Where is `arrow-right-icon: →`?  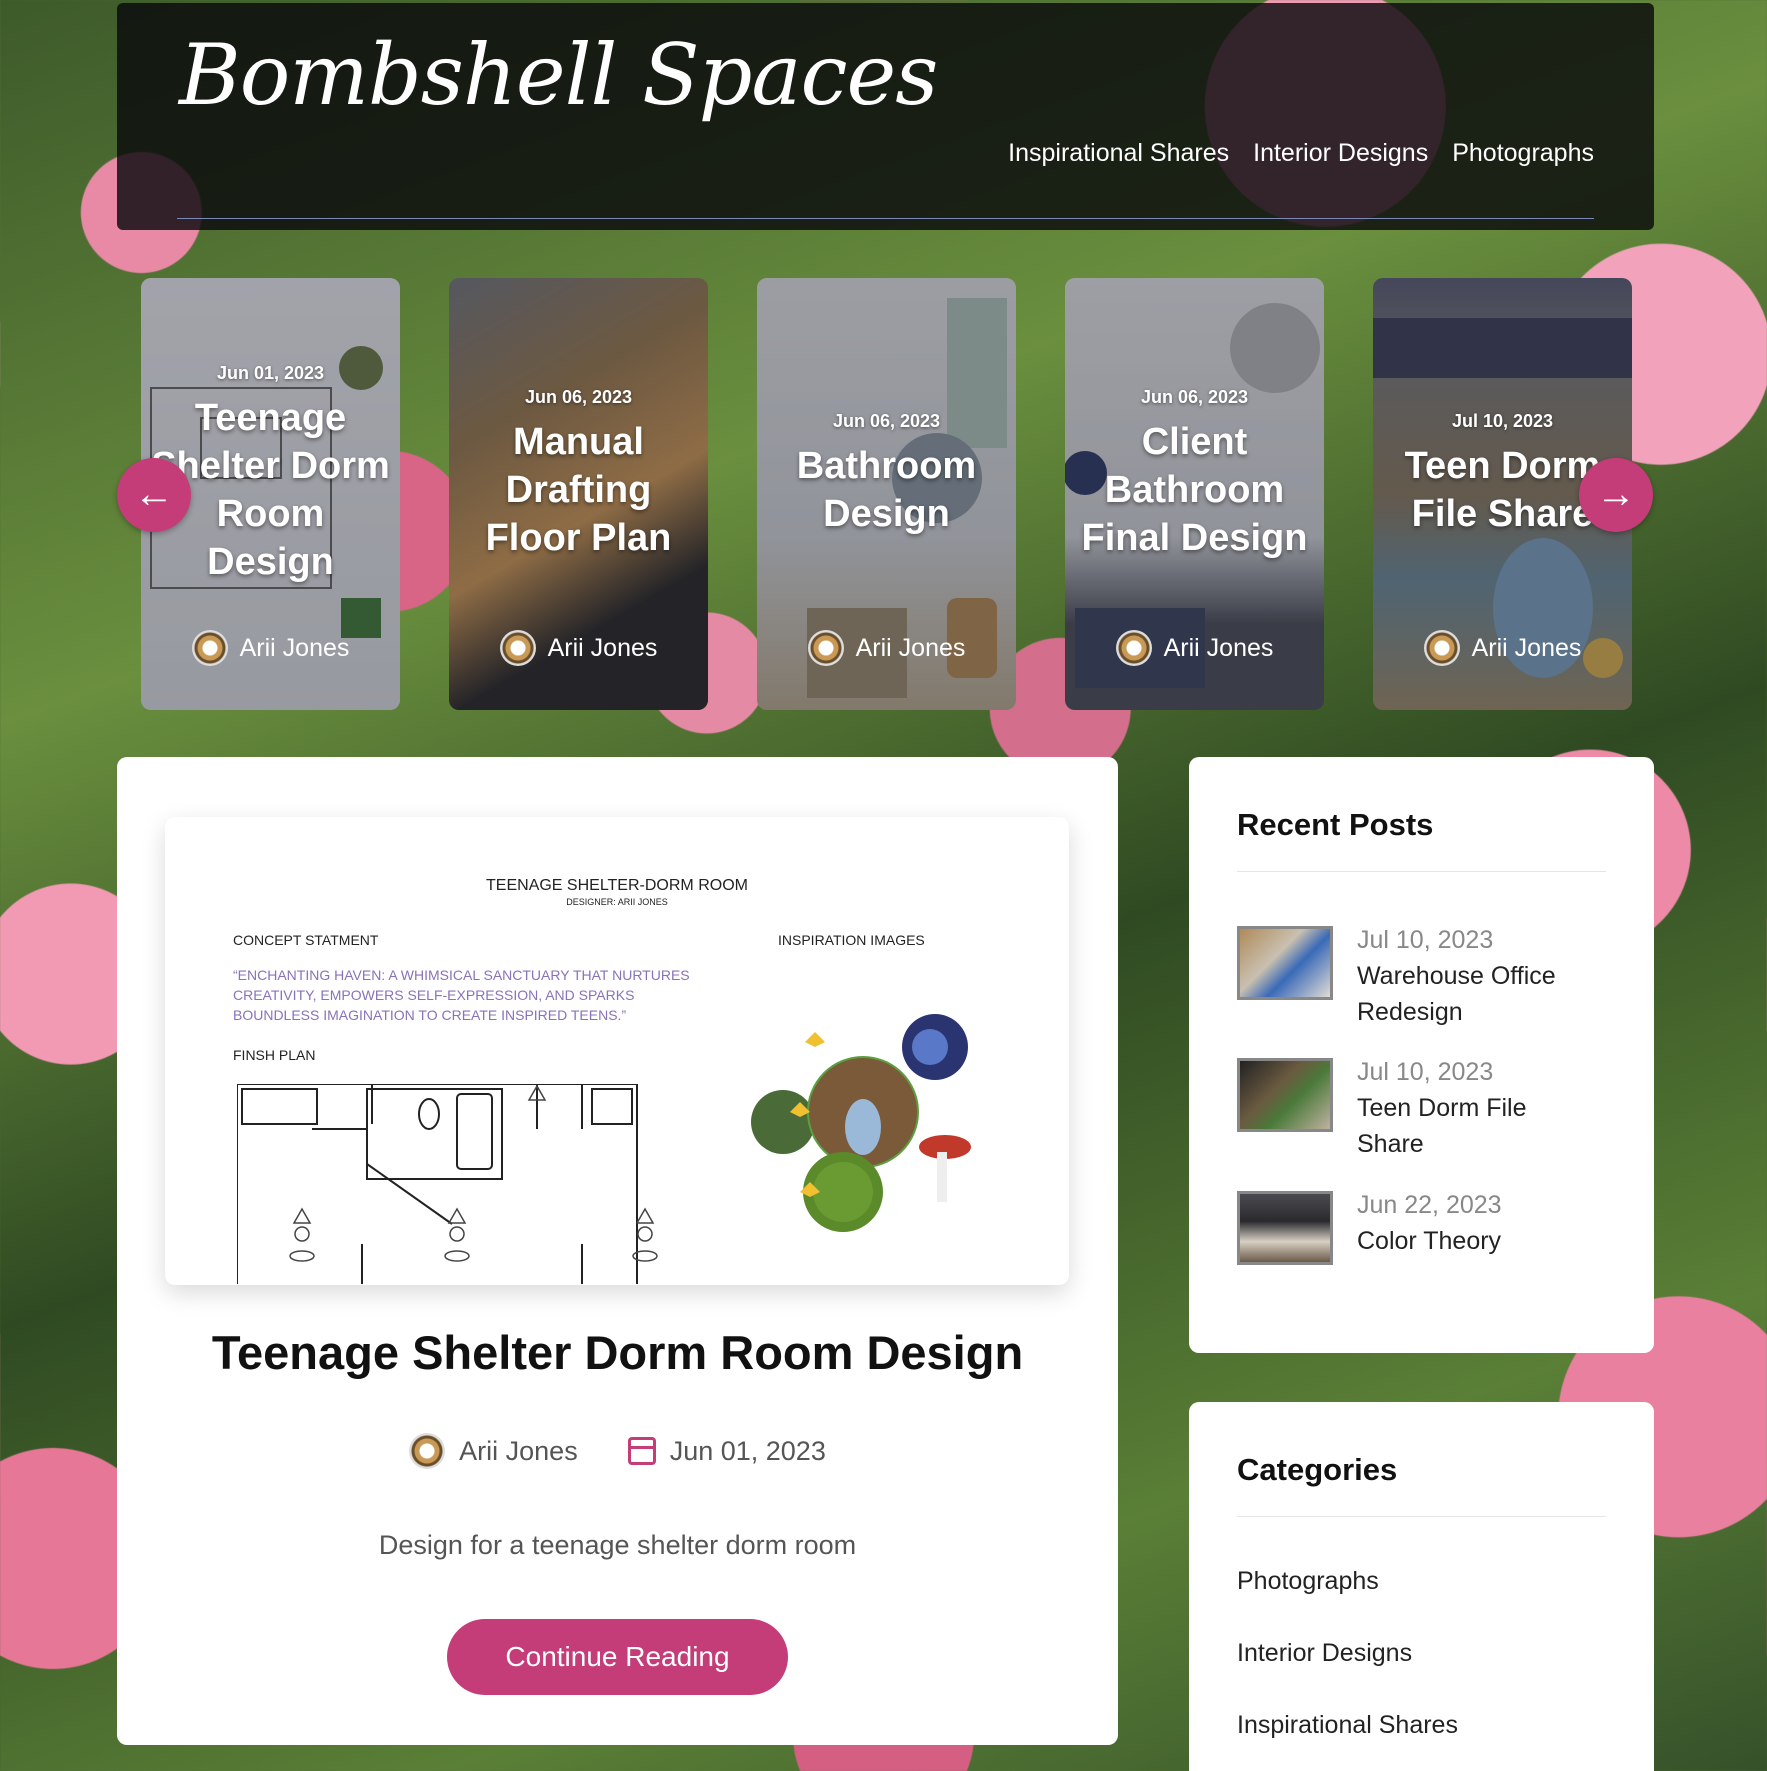
arrow-right-icon: → is located at coordinates (1616, 494).